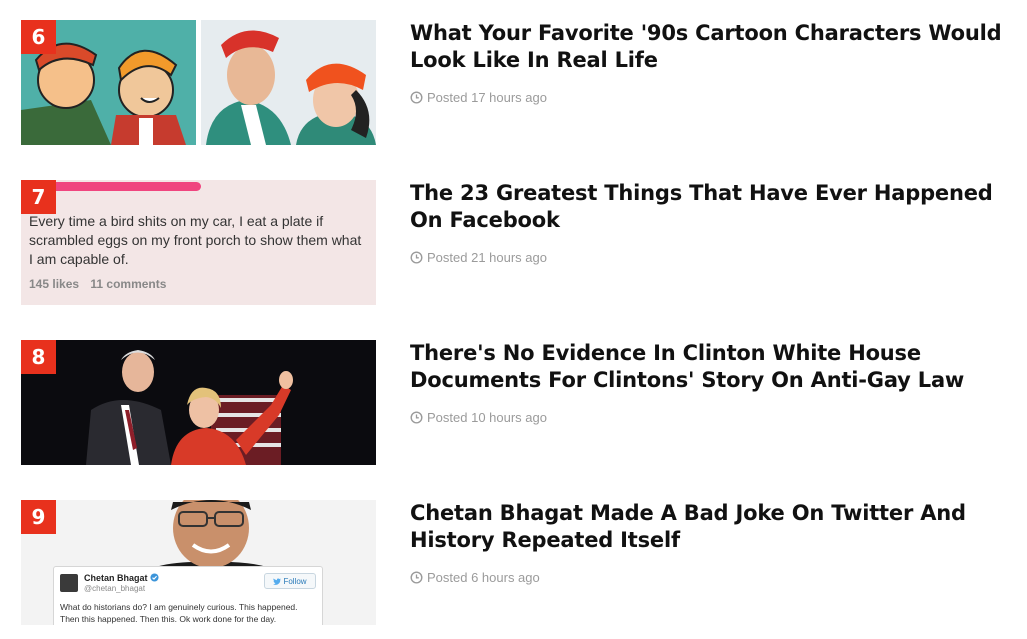 Image resolution: width=1027 pixels, height=639 pixels. I want to click on posted-meta: Posted 6 hours ago, so click(475, 577).